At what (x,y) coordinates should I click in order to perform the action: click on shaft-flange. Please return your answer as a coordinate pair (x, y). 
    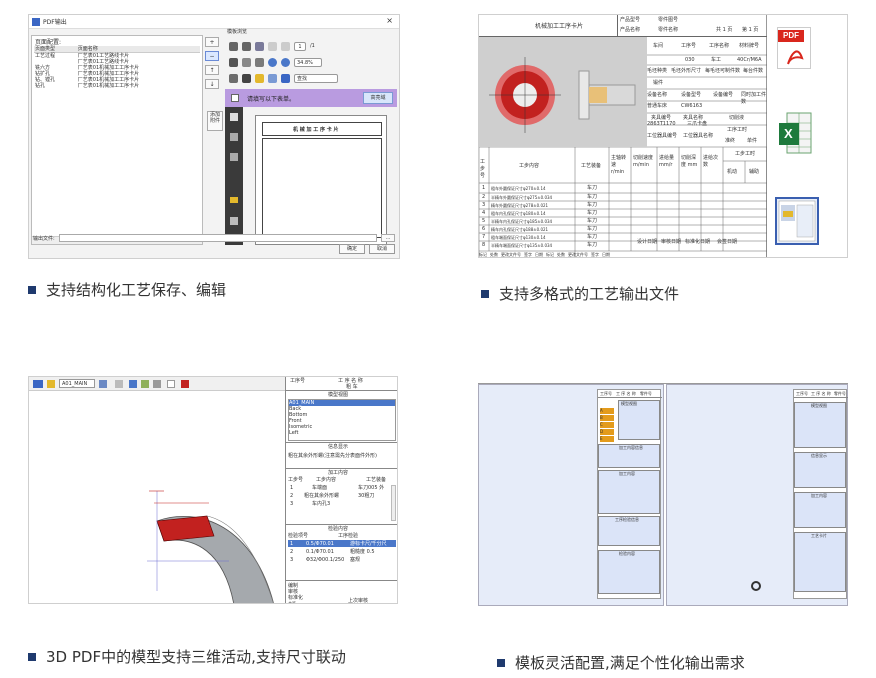
    Looking at the image, I should click on (584, 95).